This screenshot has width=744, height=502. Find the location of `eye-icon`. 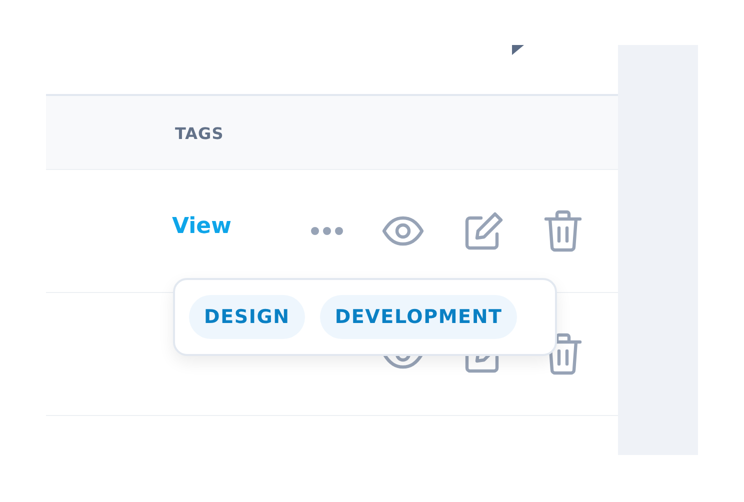

eye-icon is located at coordinates (403, 231).